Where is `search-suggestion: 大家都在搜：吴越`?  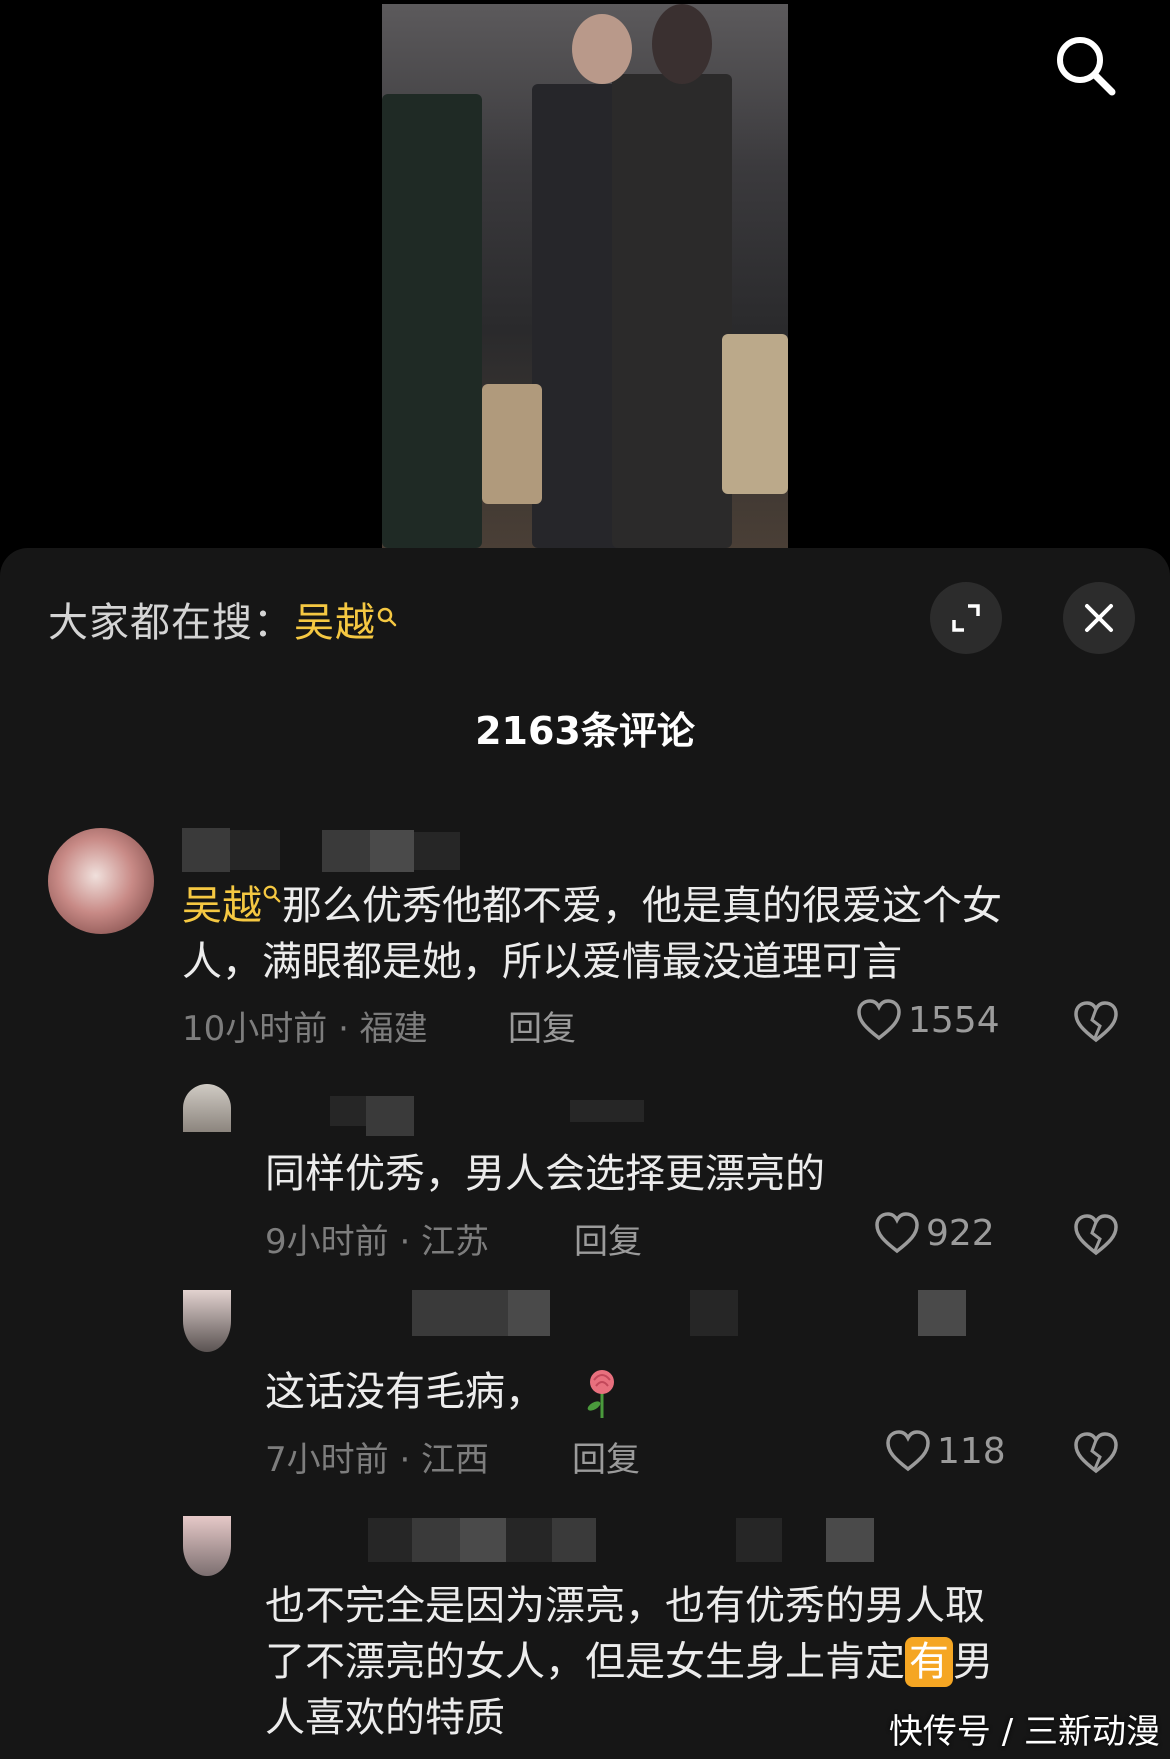
search-suggestion: 大家都在搜：吴越 is located at coordinates (223, 619).